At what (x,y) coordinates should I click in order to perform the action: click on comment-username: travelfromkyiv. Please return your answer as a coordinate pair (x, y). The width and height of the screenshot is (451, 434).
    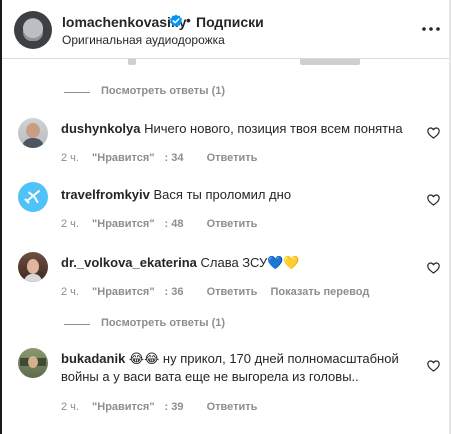
    Looking at the image, I should click on (105, 194).